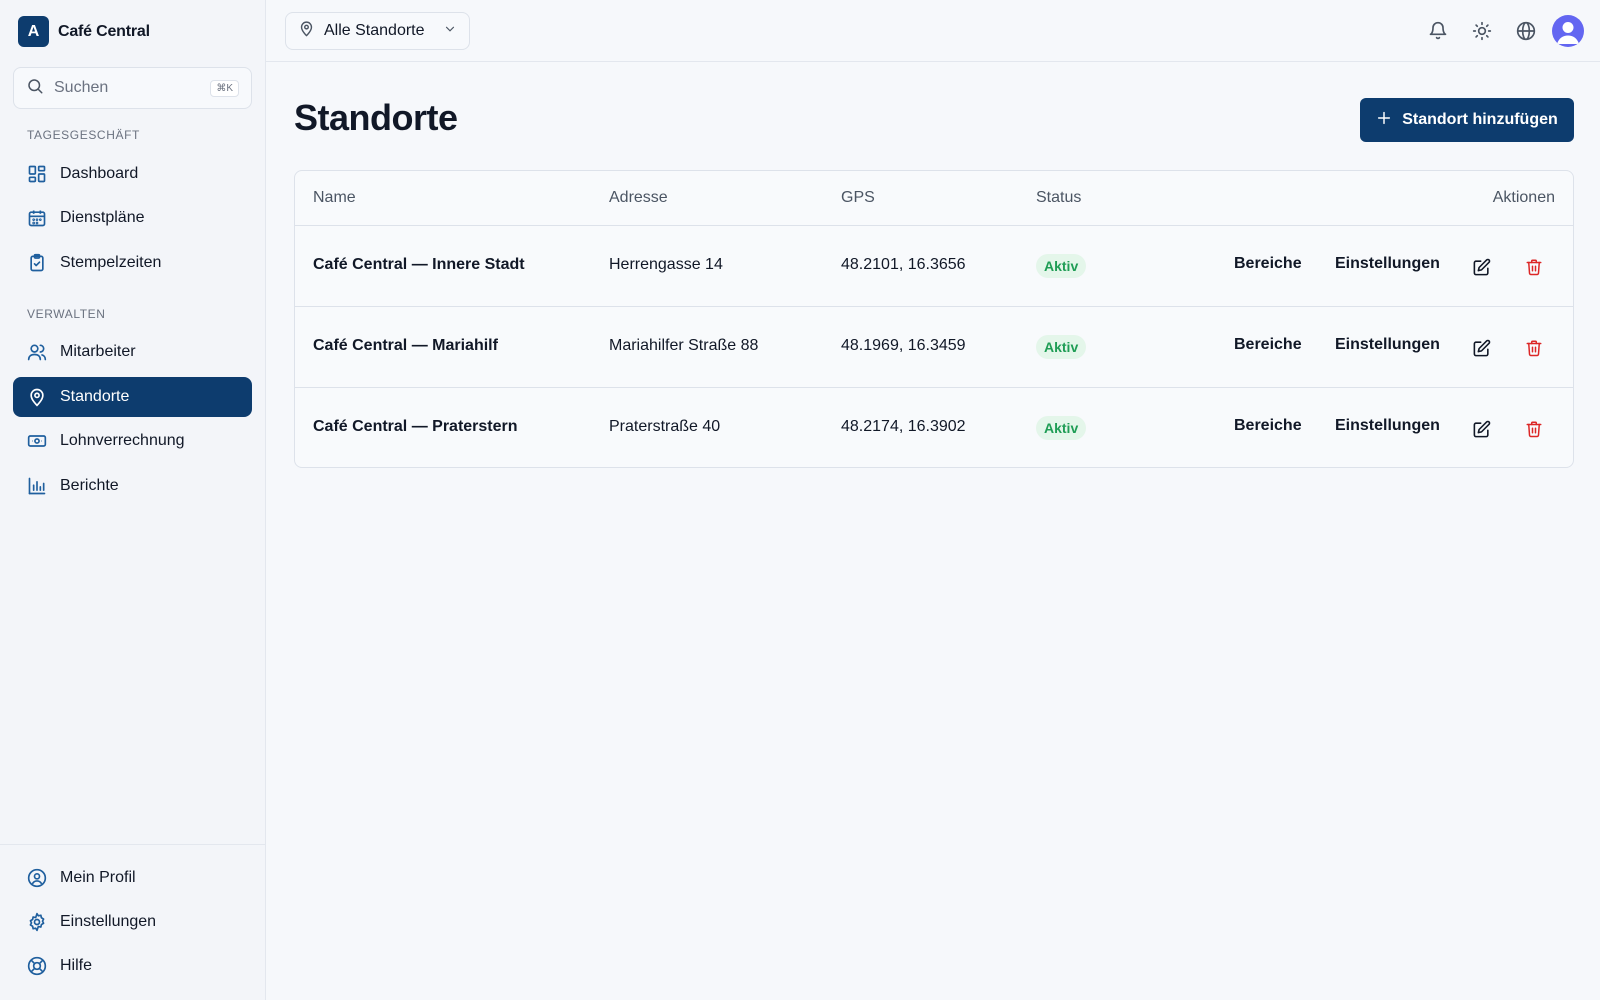  Describe the element at coordinates (415, 426) in the screenshot. I see `location-name: Café Central — Praterstern` at that location.